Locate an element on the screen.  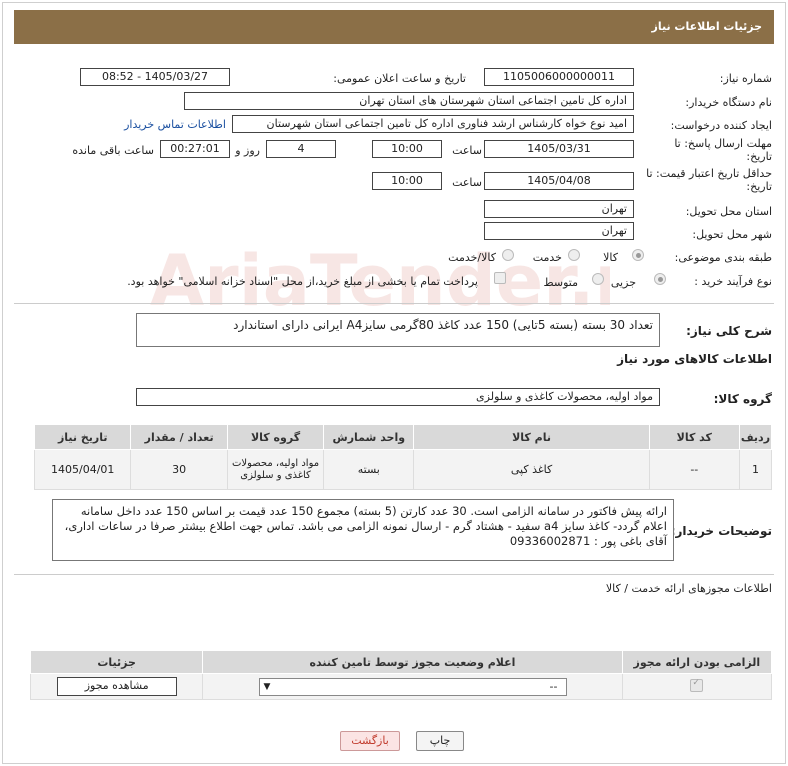
cell-permit-required: ✓ is located at coordinates (697, 686).